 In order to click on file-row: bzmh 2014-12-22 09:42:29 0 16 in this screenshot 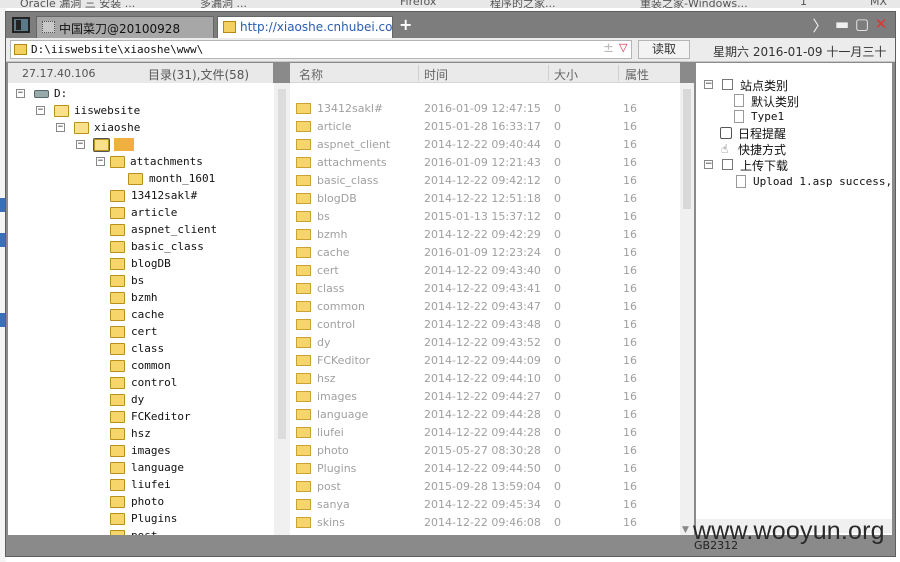, I will do `click(485, 234)`.